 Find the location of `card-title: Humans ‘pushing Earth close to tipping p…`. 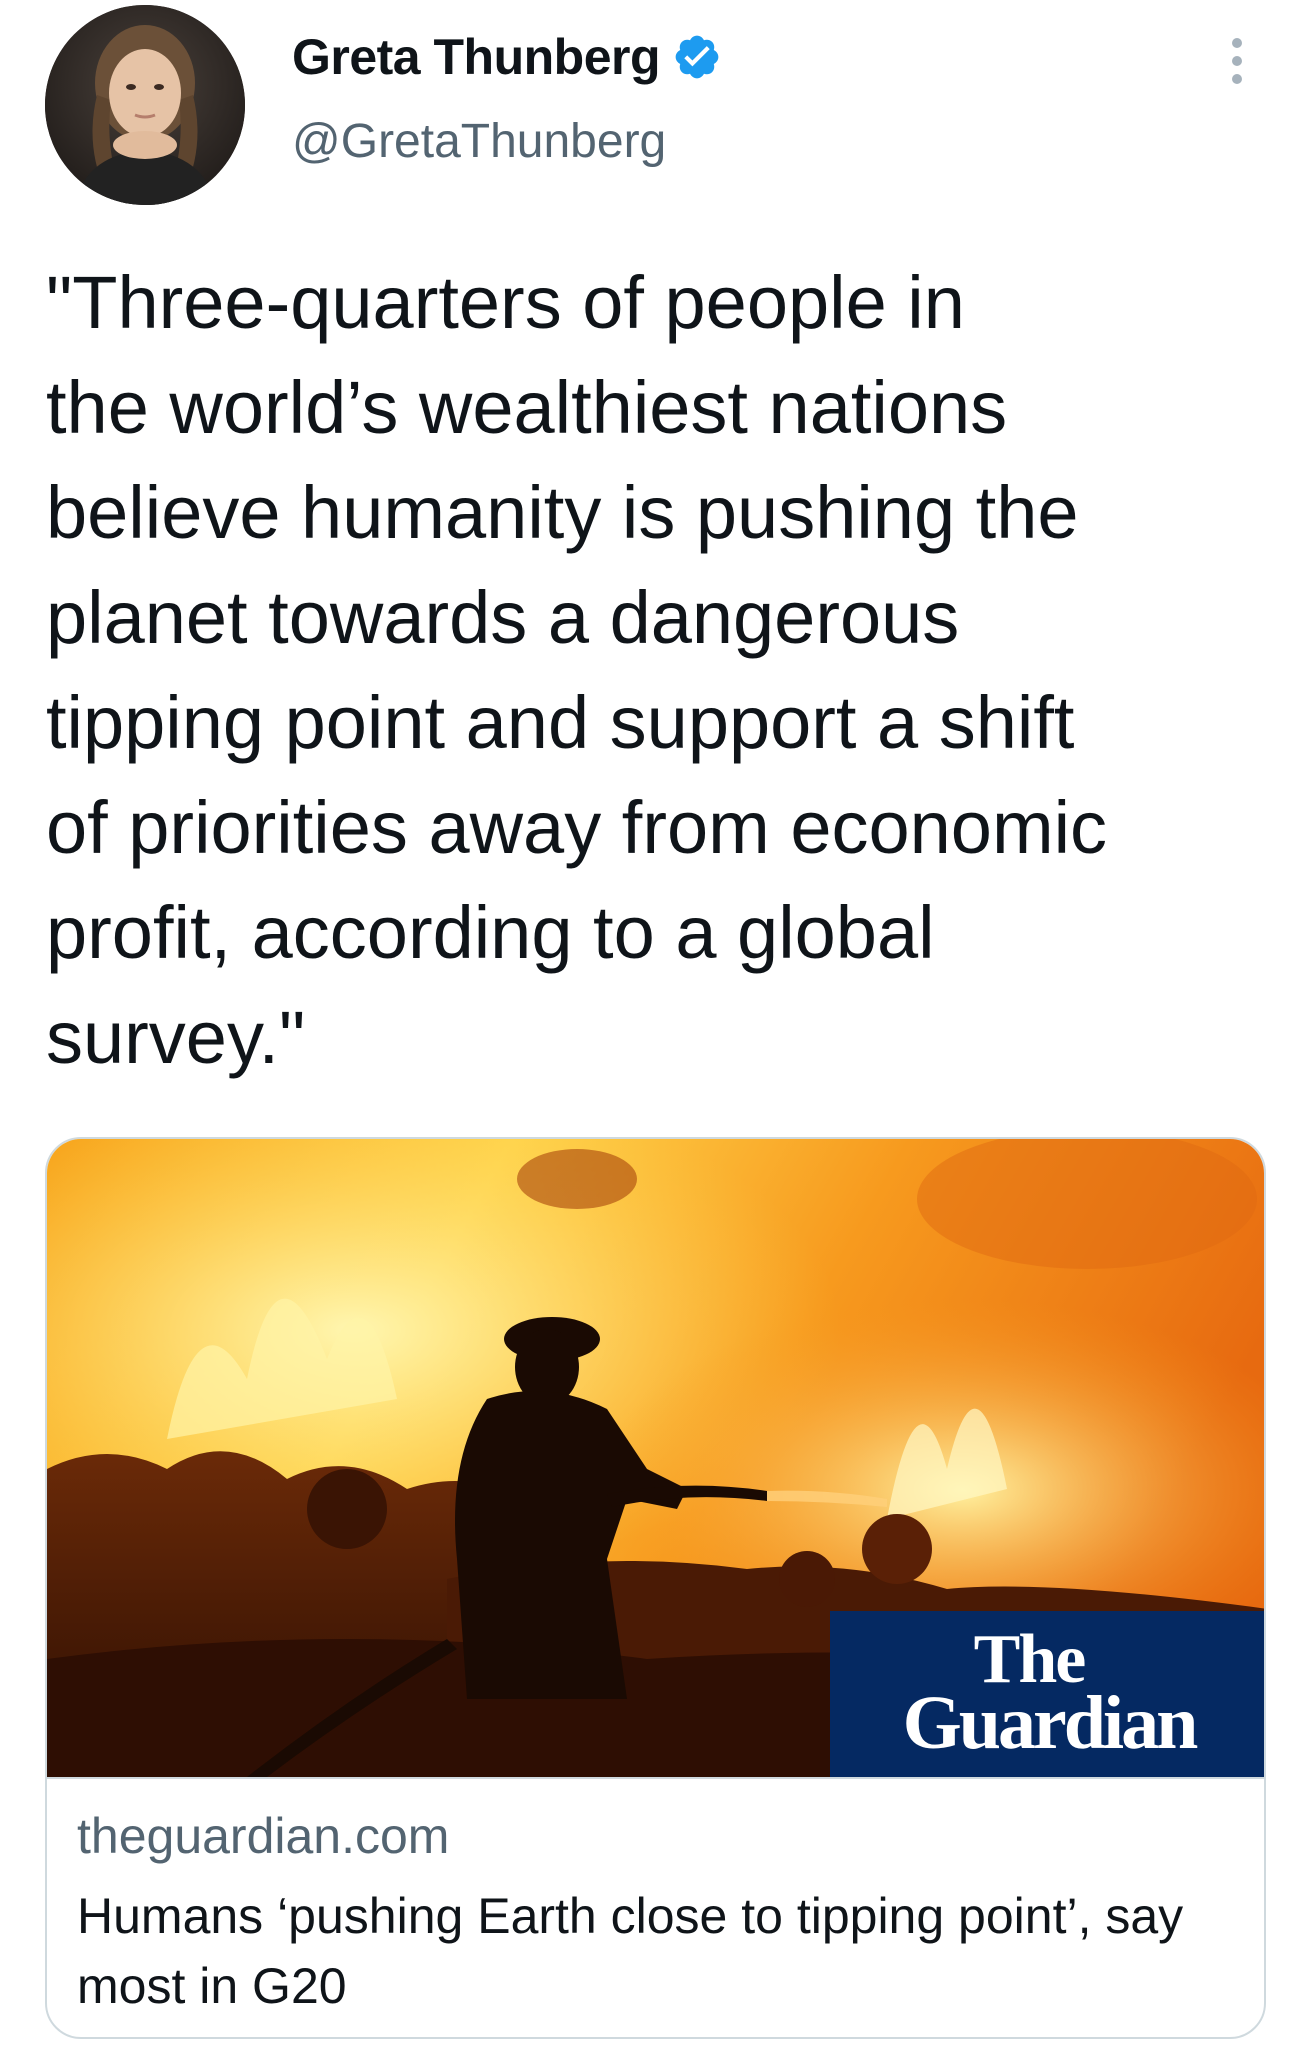

card-title: Humans ‘pushing Earth close to tipping p… is located at coordinates (642, 1951).